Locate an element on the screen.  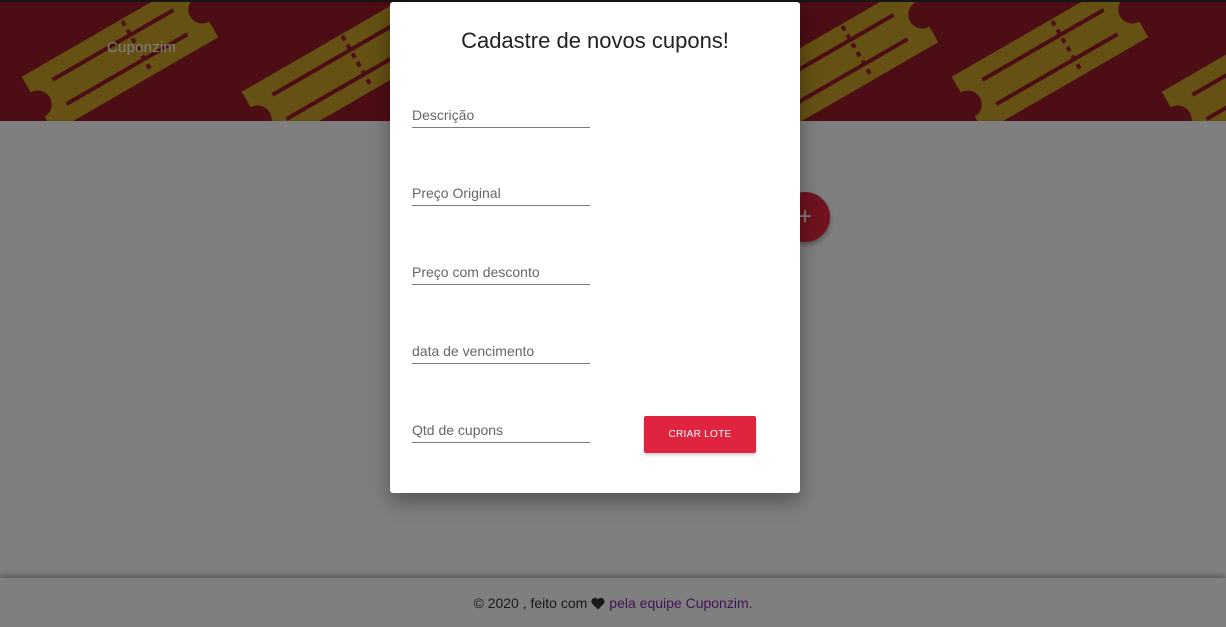
modal-title: Cadastre de novos cupons! is located at coordinates (595, 40).